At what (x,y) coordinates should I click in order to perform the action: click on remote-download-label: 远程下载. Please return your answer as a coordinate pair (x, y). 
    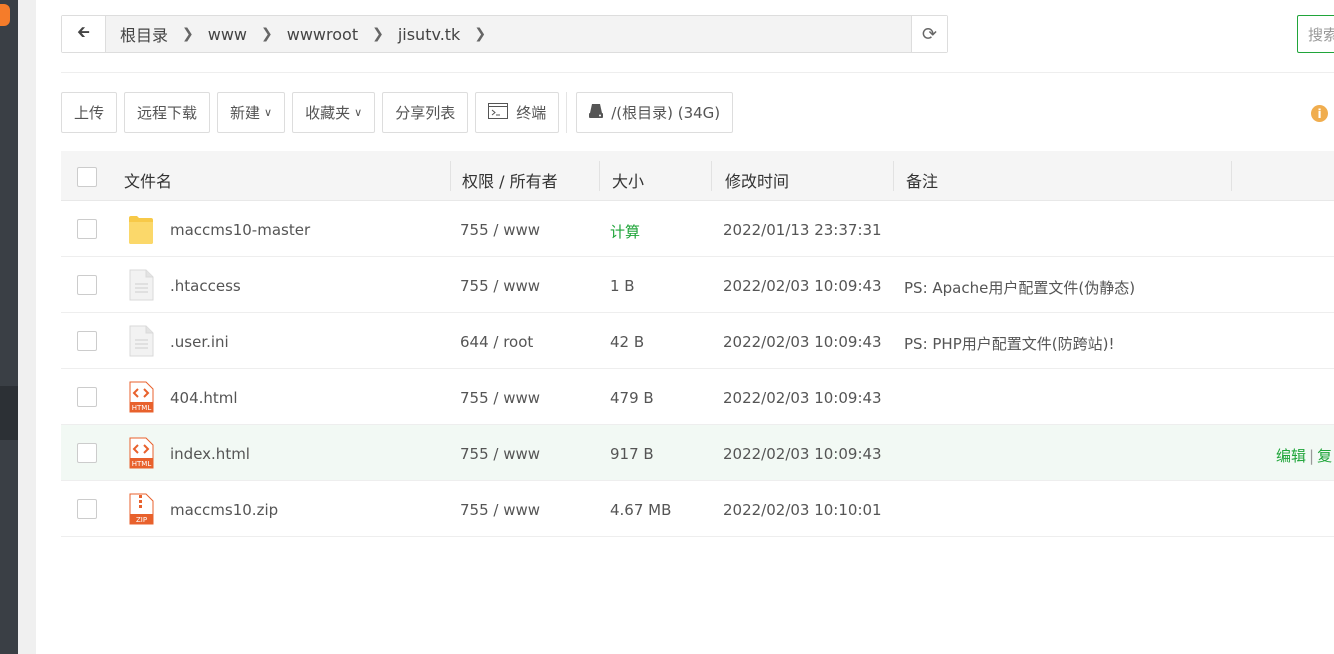
    Looking at the image, I should click on (167, 113).